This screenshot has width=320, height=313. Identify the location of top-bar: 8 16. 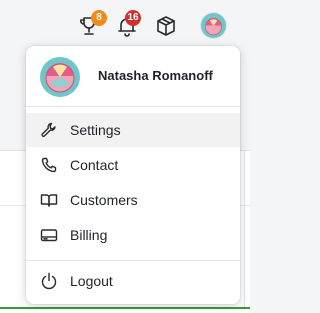
(125, 25).